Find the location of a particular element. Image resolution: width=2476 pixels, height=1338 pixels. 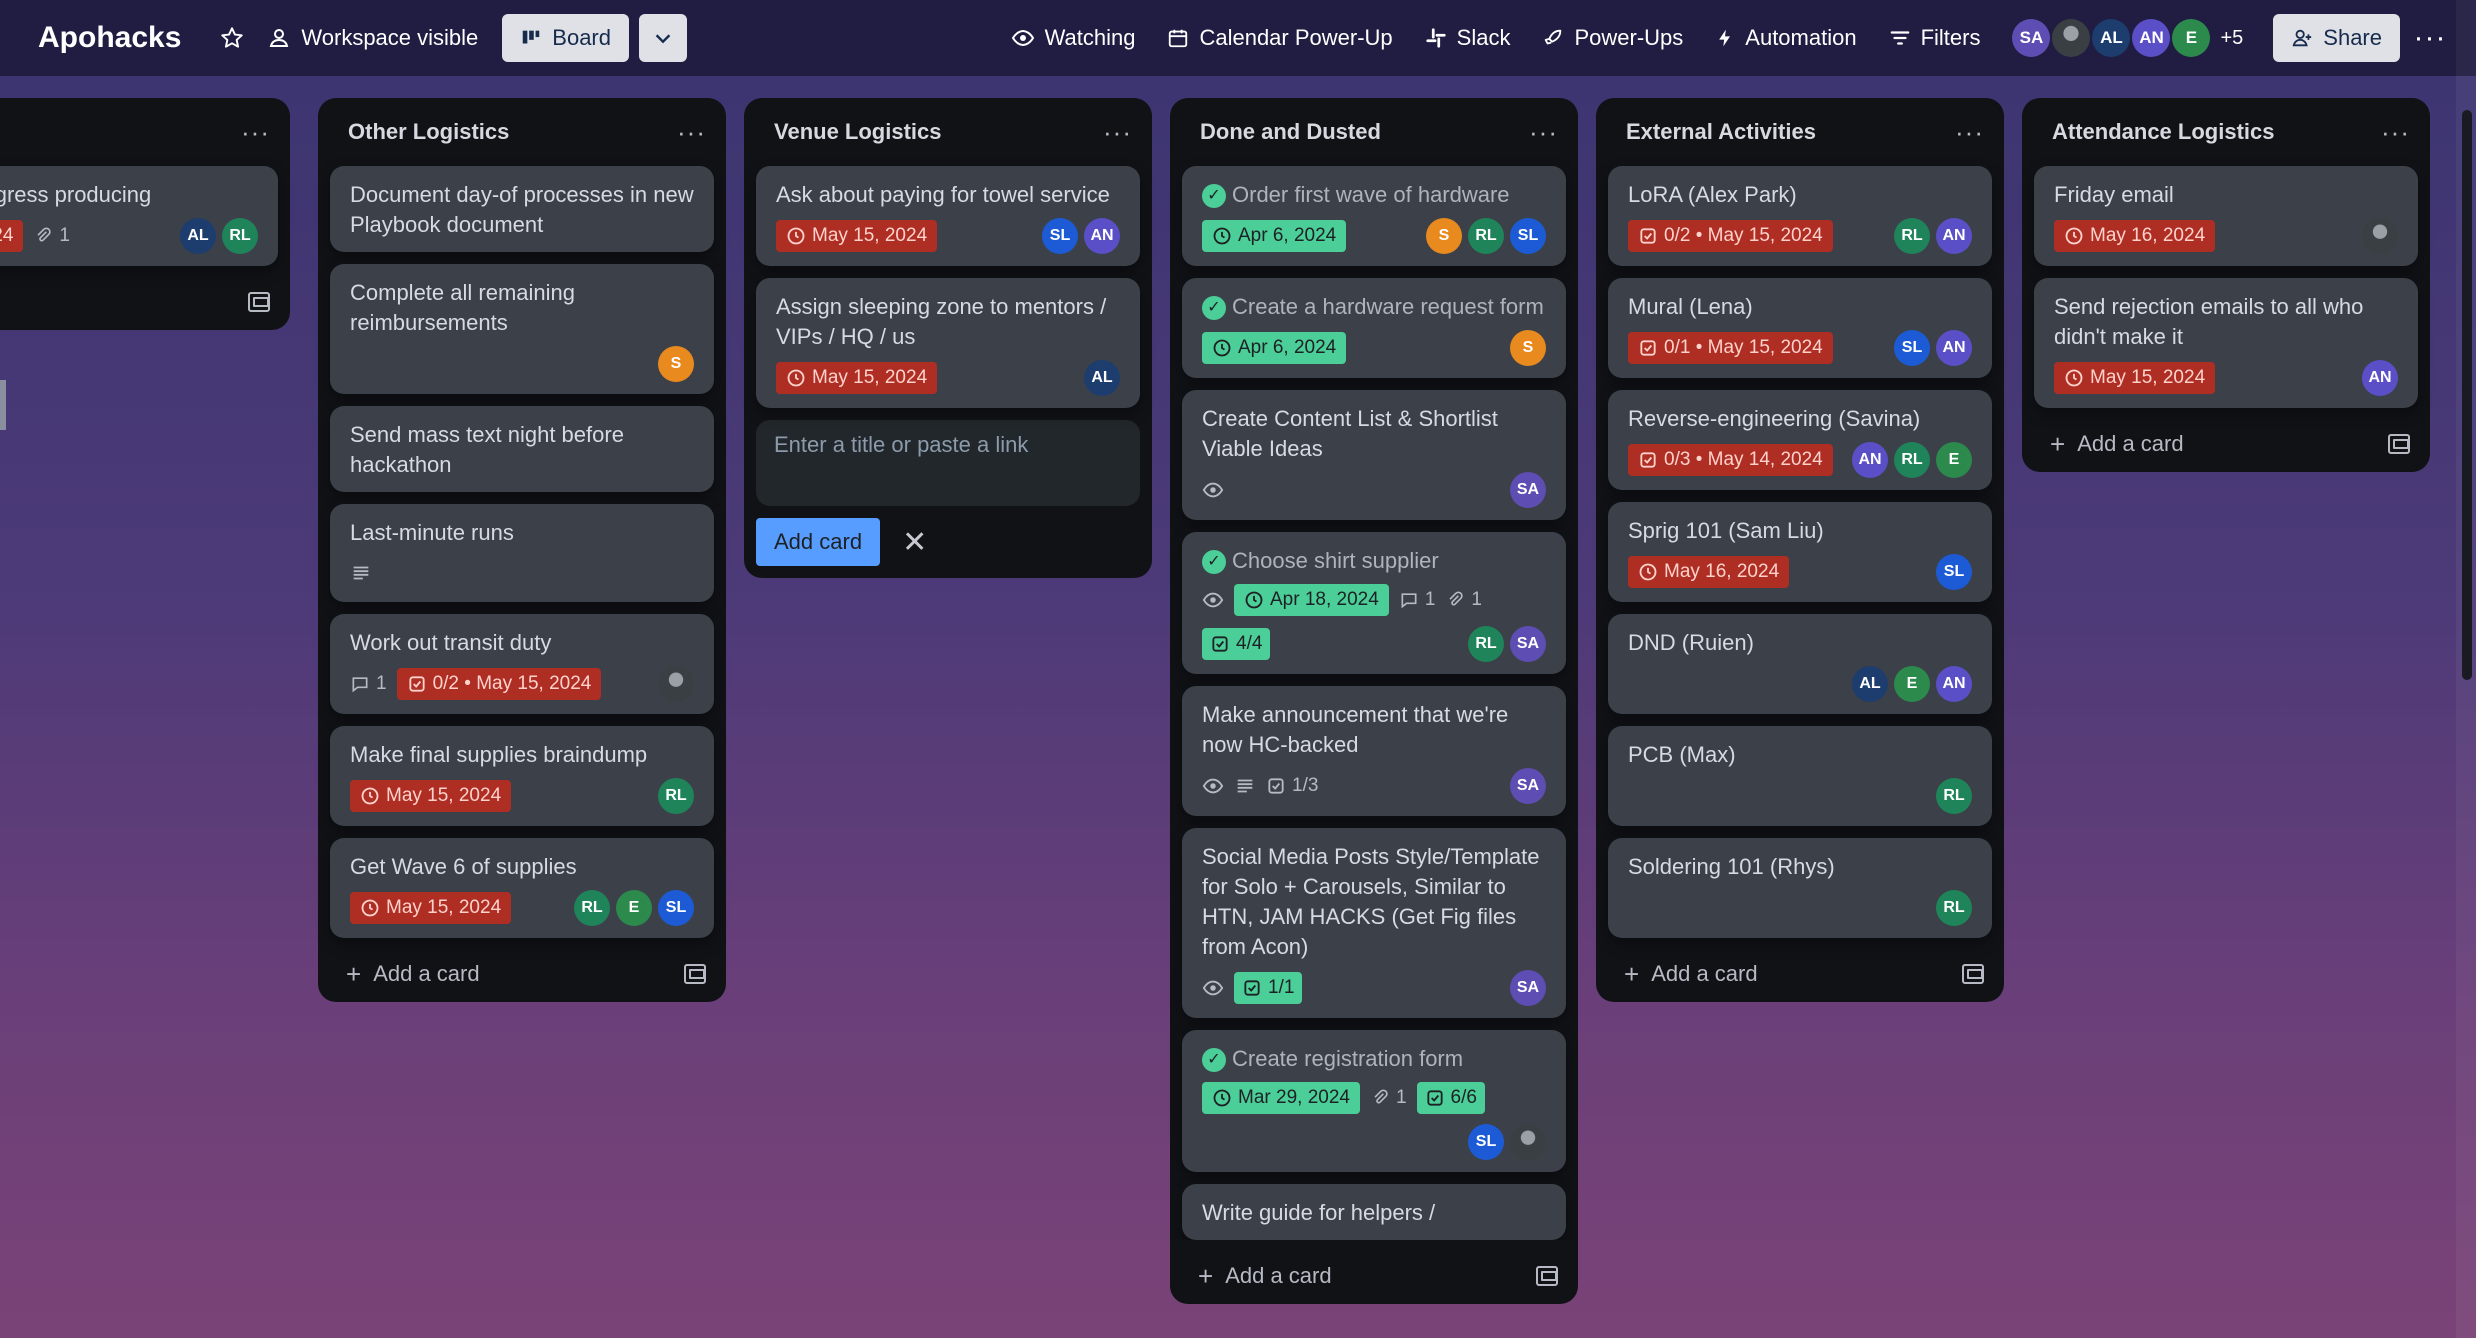

due-date-badge: Apr 6, 2024 is located at coordinates (1274, 348).